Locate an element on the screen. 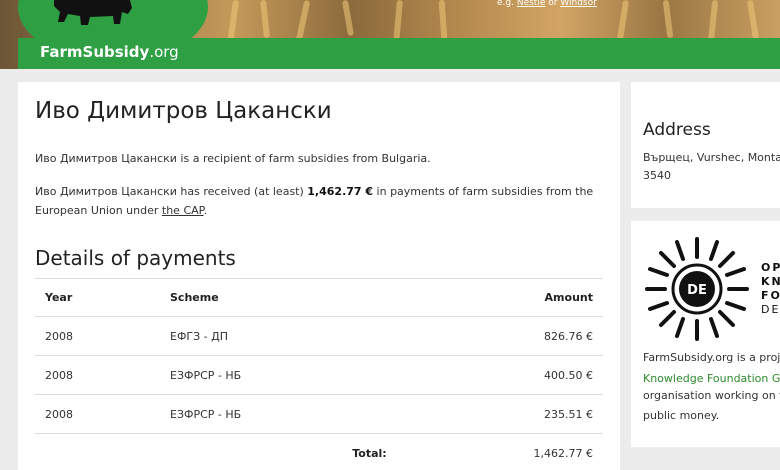  received-suffix: in payments of farm subsidies from the is located at coordinates (483, 191).